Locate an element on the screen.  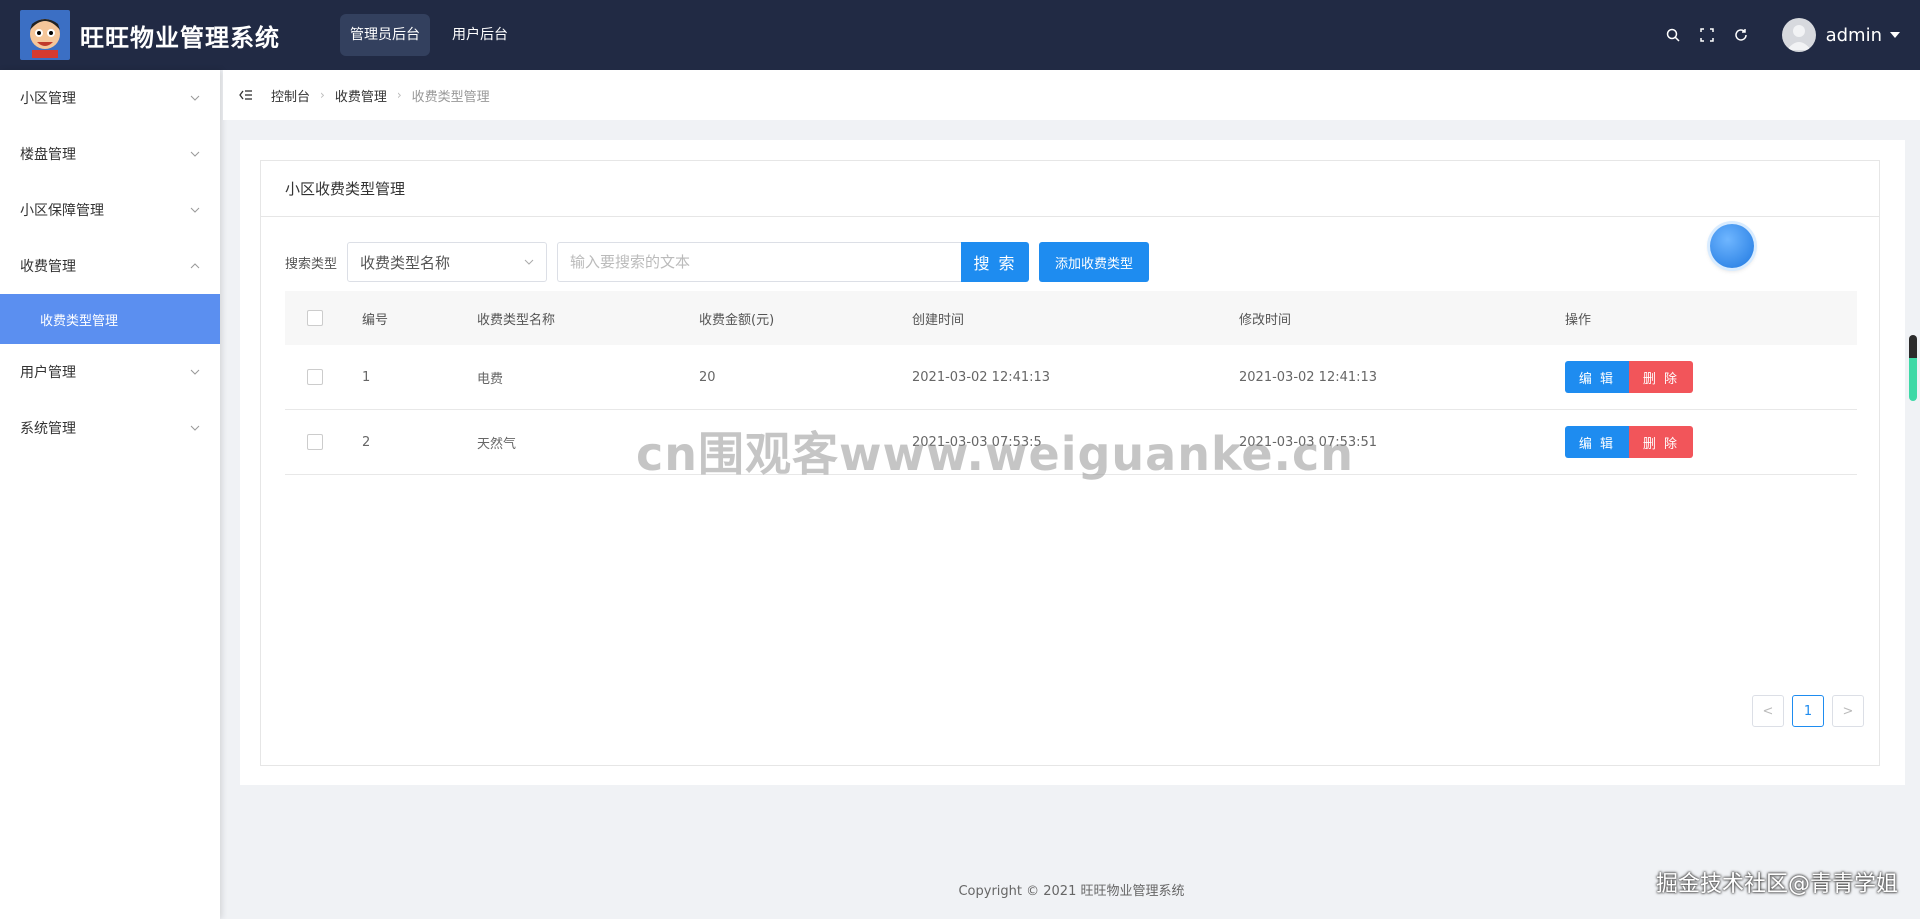
pagination: < 1 > is located at coordinates (1804, 711).